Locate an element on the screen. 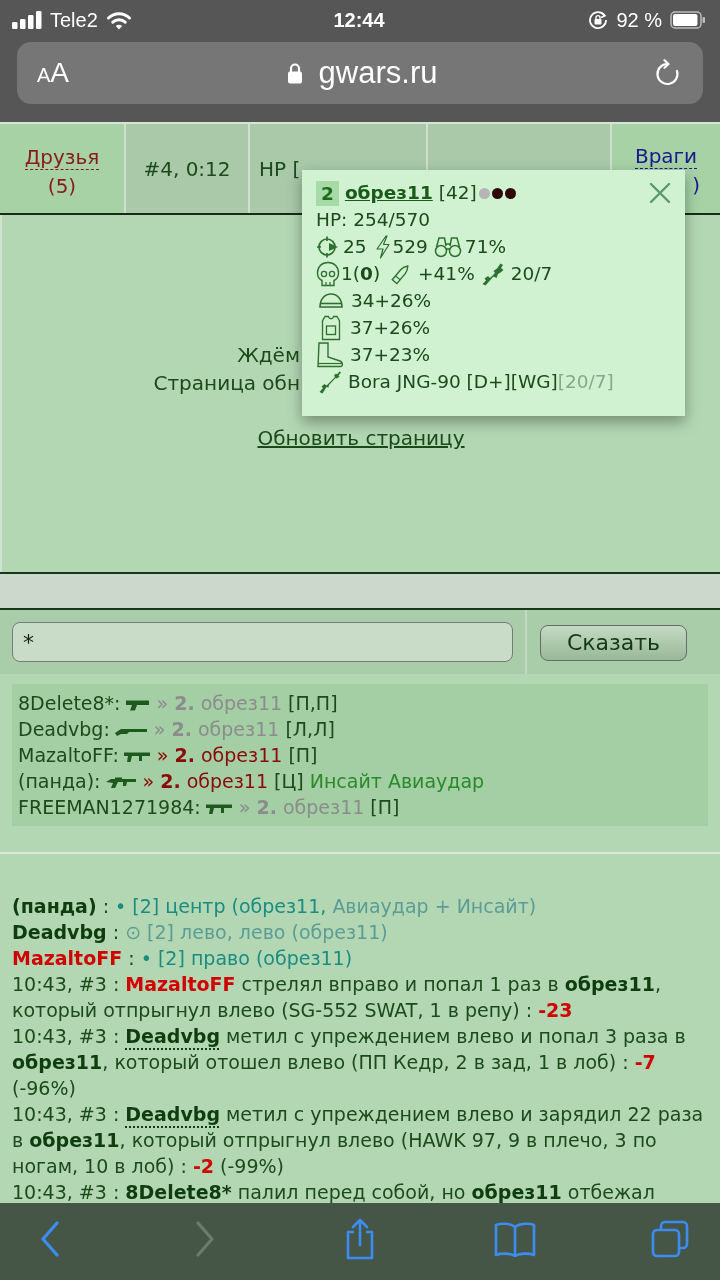  hp-text: HP: 254/570 is located at coordinates (373, 219).